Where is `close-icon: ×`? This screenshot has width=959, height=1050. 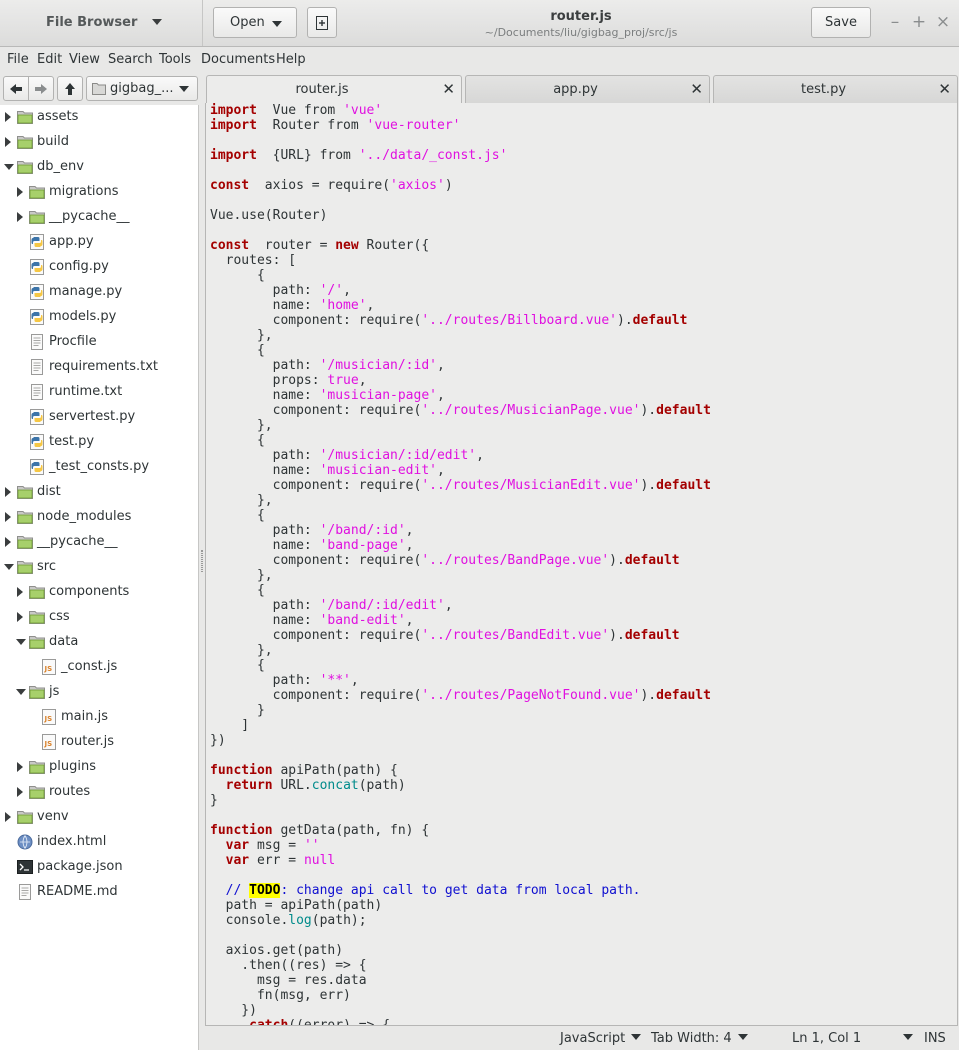
close-icon: × is located at coordinates (943, 22).